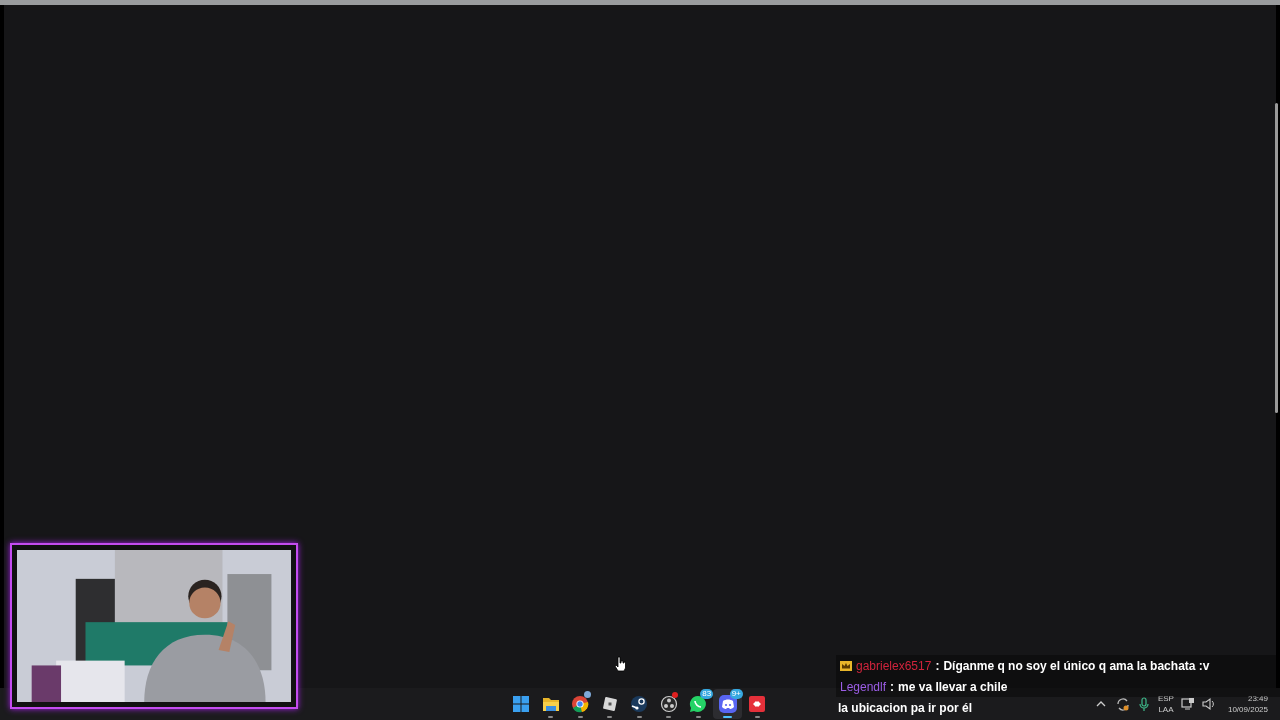 The width and height of the screenshot is (1280, 720). I want to click on clock-time: 23:49, so click(1257, 698).